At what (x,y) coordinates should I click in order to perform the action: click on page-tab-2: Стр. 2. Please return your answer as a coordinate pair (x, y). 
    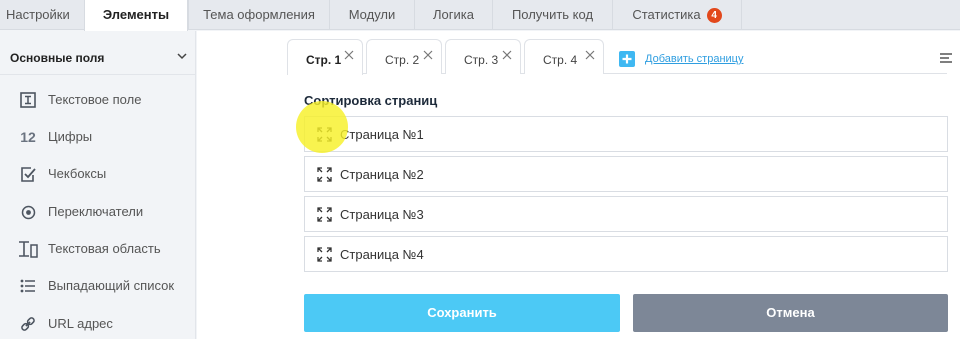
    Looking at the image, I should click on (404, 56).